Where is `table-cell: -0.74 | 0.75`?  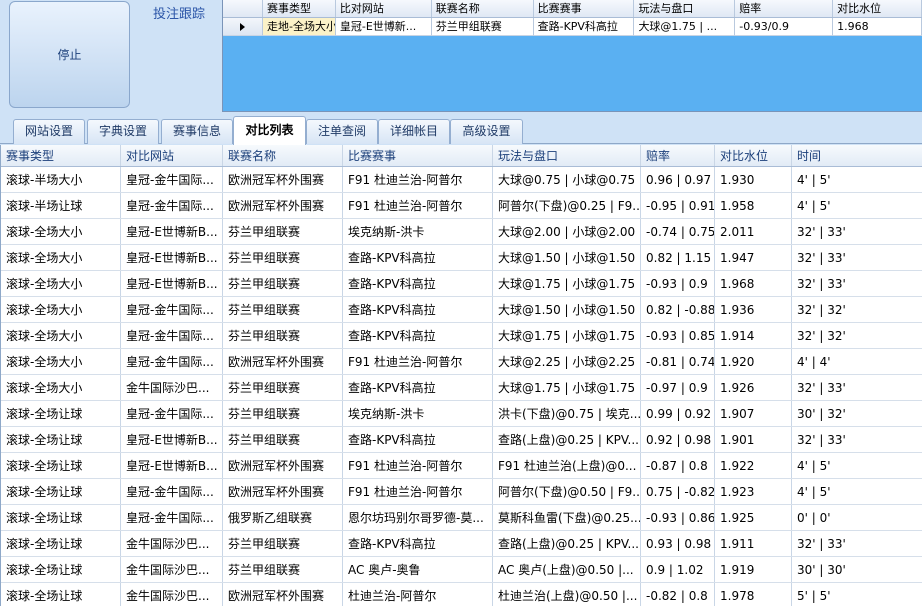 table-cell: -0.74 | 0.75 is located at coordinates (678, 231).